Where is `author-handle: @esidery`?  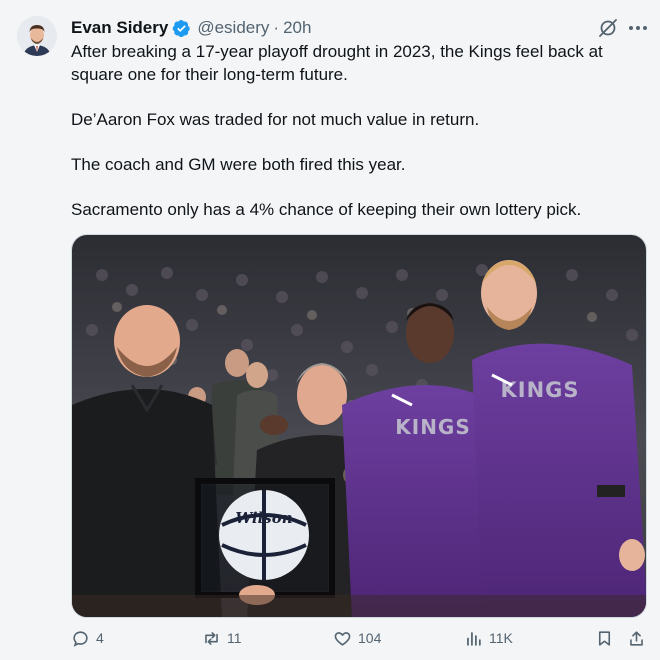
author-handle: @esidery is located at coordinates (233, 28).